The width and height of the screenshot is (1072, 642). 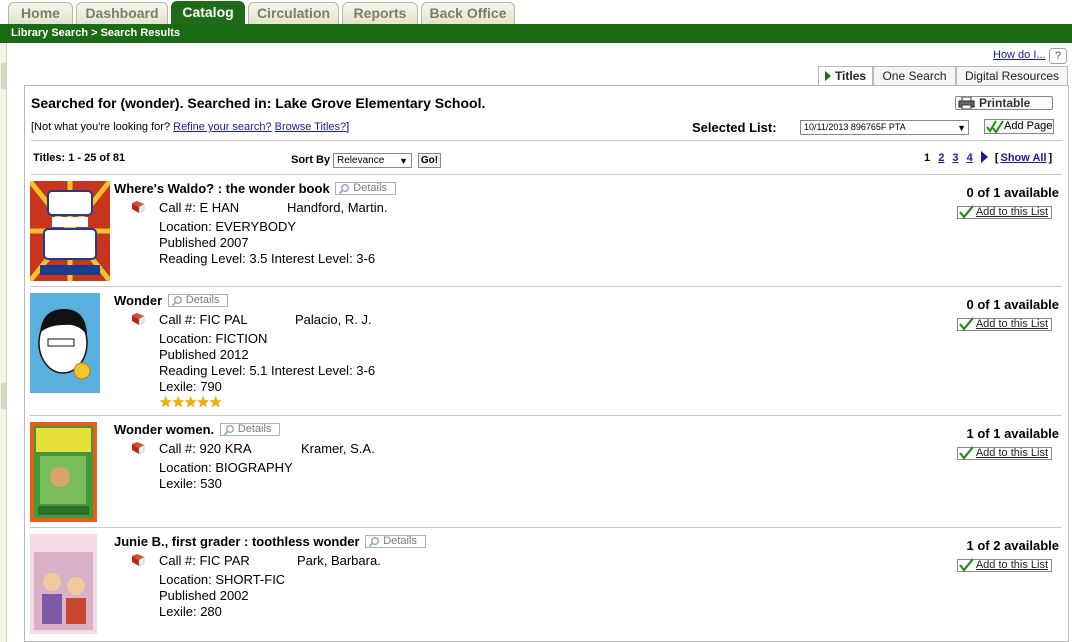 What do you see at coordinates (372, 160) in the screenshot?
I see `sort-by-select: Relevance ▼` at bounding box center [372, 160].